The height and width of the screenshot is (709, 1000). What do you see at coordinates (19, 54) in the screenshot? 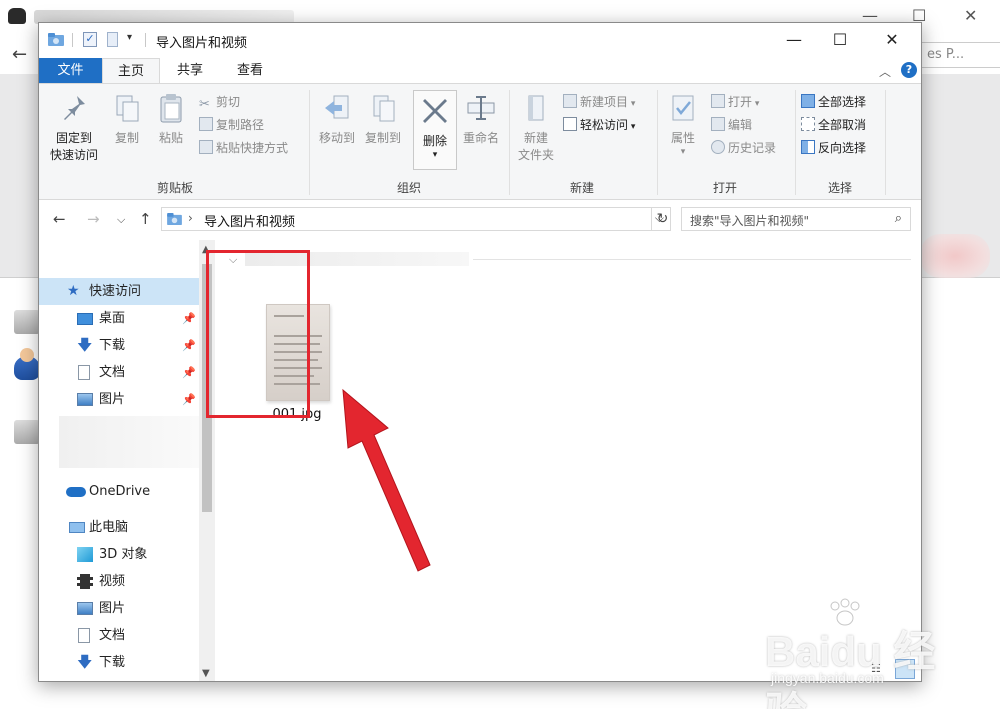
I see `back-arrow-icon: ←` at bounding box center [19, 54].